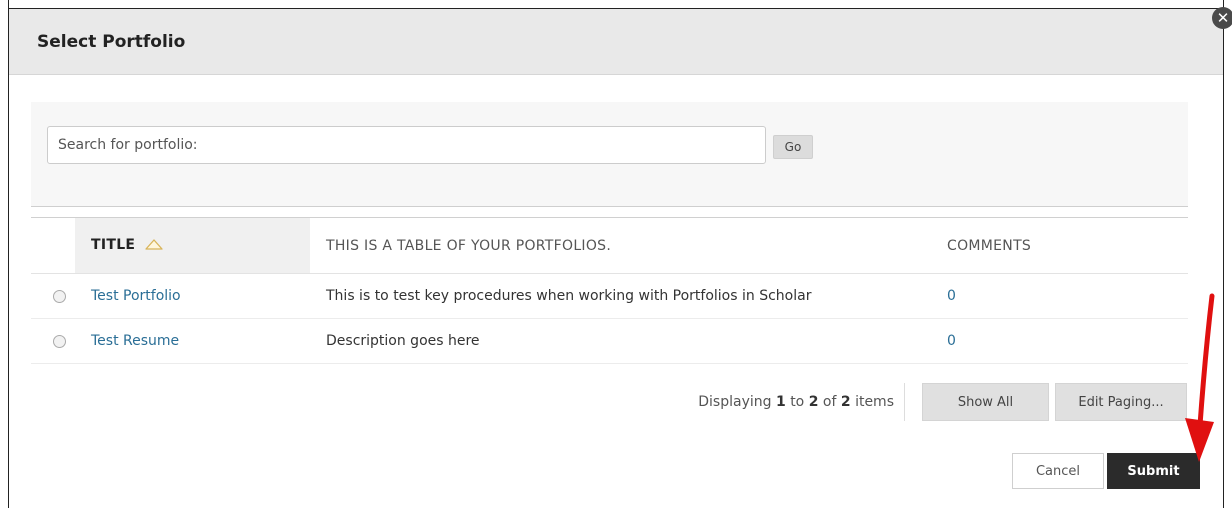  Describe the element at coordinates (136, 296) in the screenshot. I see `portfolio-title-link: Test Portfolio` at that location.